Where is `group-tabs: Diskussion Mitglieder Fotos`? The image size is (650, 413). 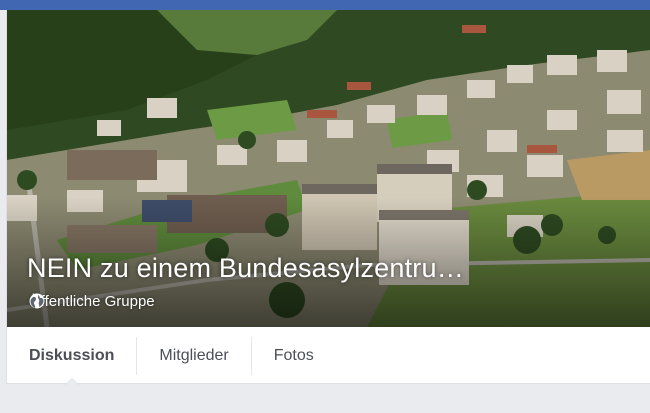 group-tabs: Diskussion Mitglieder Fotos is located at coordinates (328, 356).